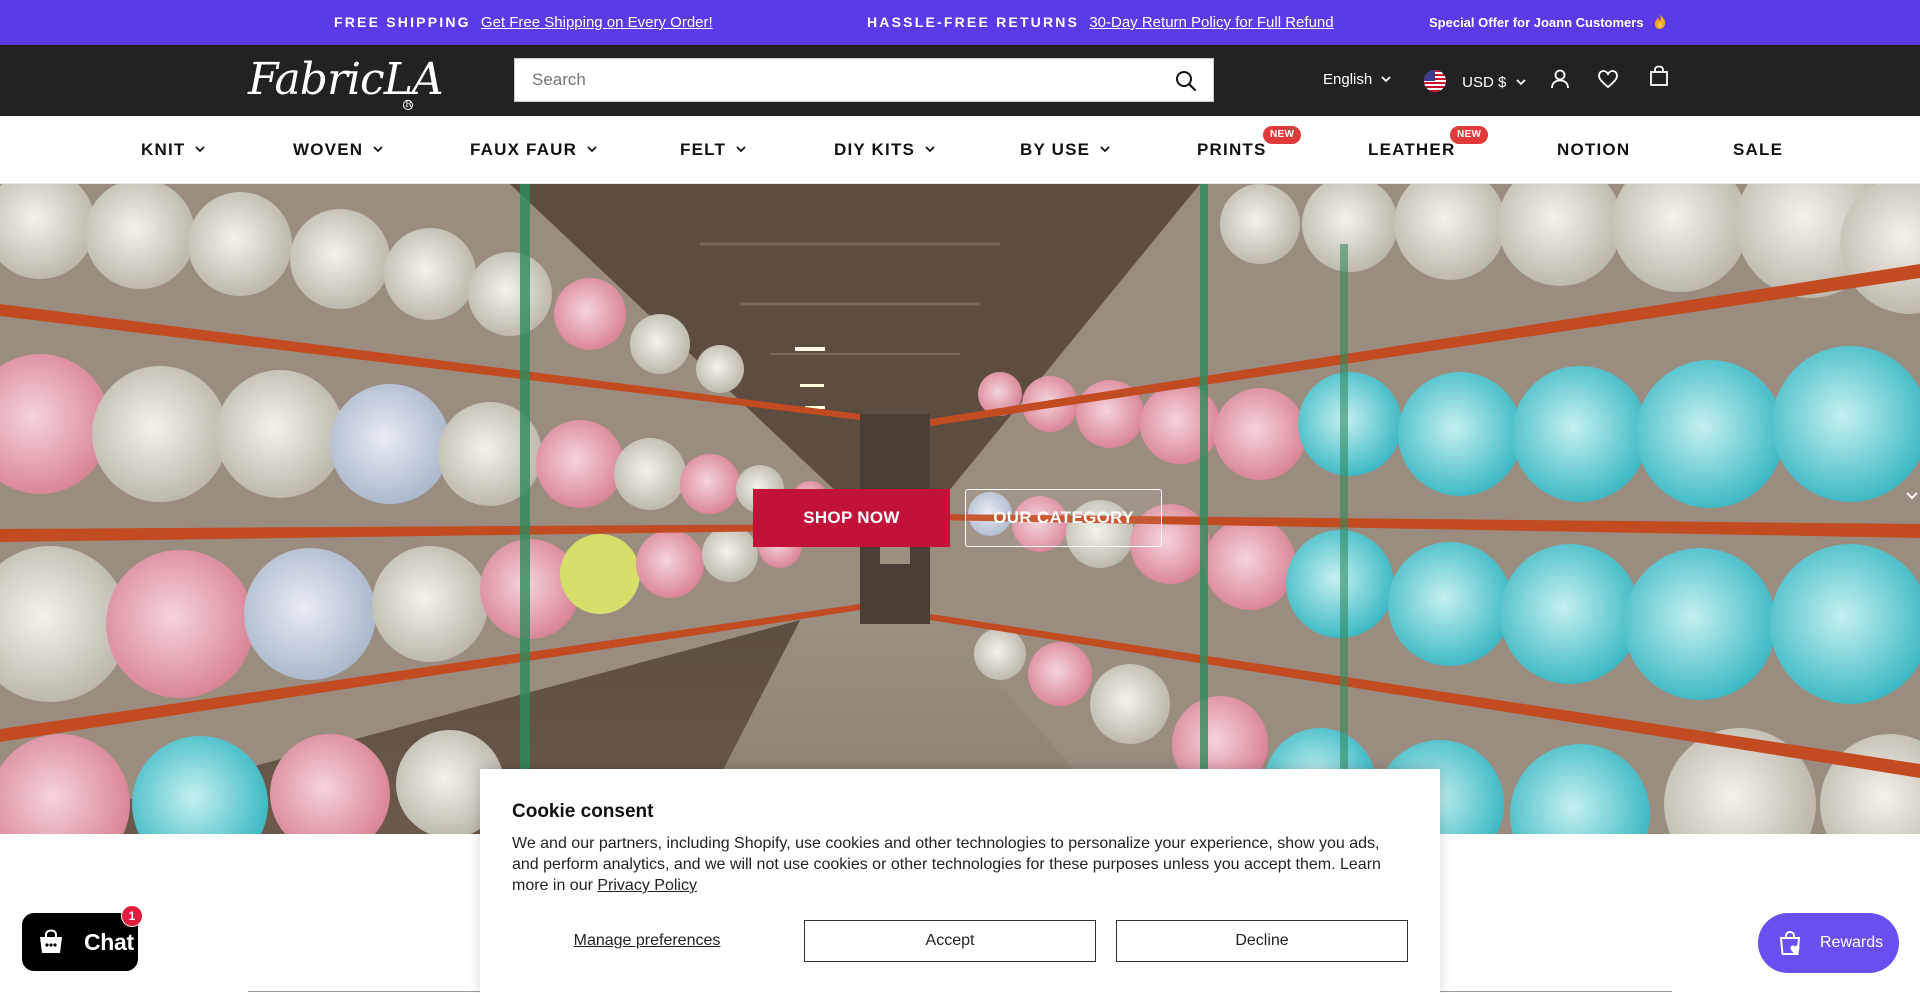 The image size is (1920, 993). What do you see at coordinates (132, 916) in the screenshot?
I see `chat-unread-badge: 1` at bounding box center [132, 916].